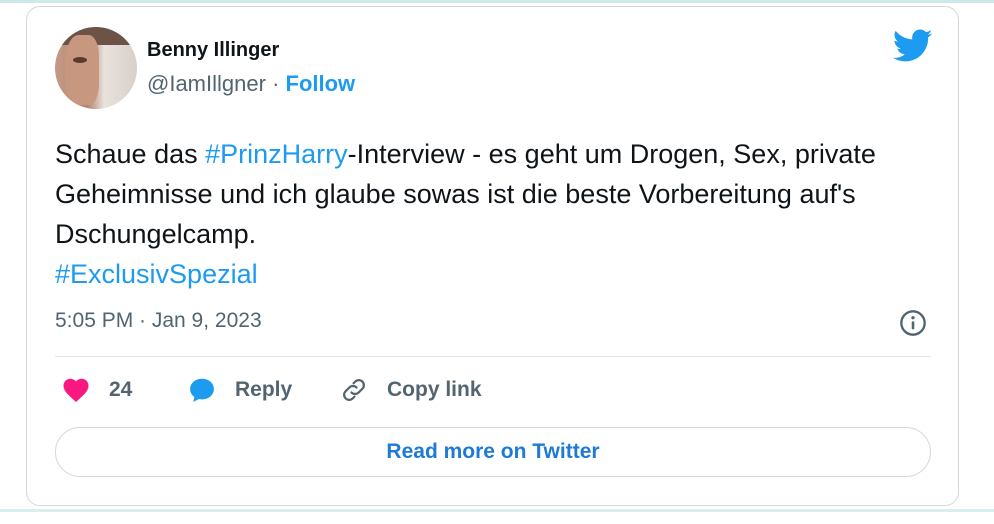 The height and width of the screenshot is (524, 994). I want to click on avatar-face, so click(82, 70).